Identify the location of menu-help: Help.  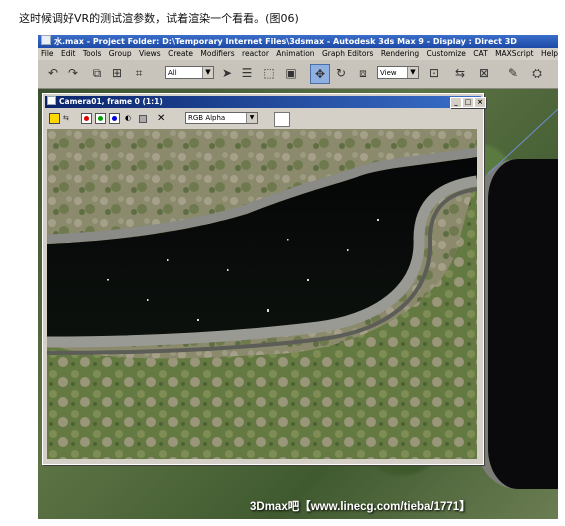
(549, 53).